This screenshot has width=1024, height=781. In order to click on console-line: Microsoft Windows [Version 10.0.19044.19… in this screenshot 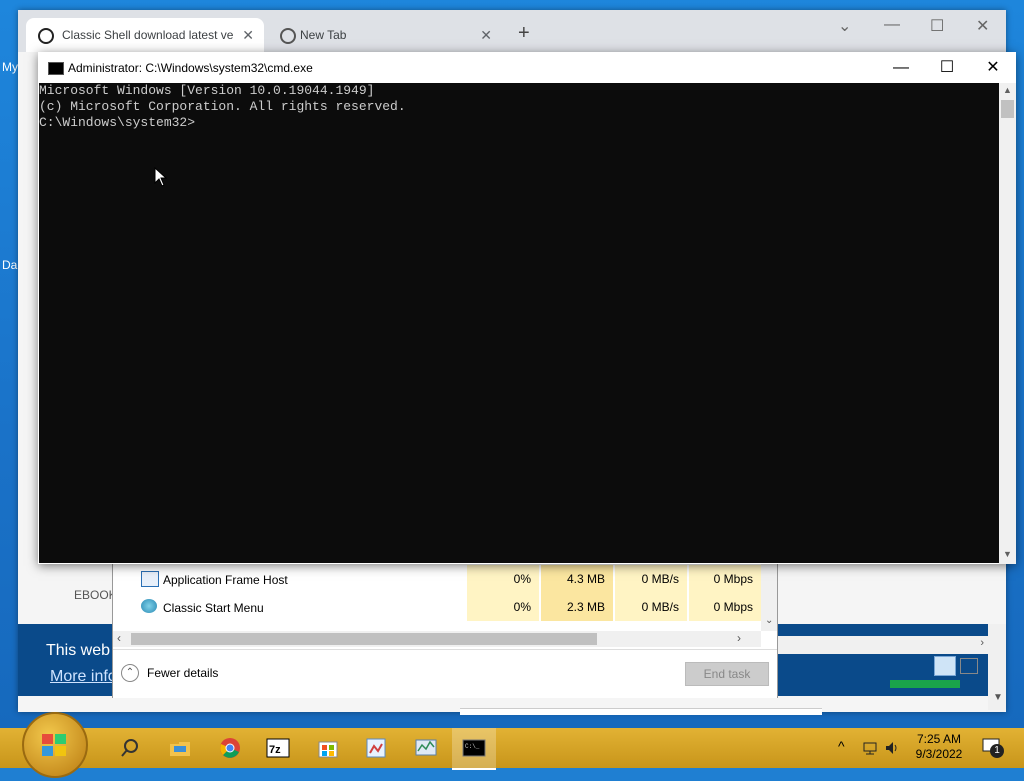, I will do `click(207, 90)`.